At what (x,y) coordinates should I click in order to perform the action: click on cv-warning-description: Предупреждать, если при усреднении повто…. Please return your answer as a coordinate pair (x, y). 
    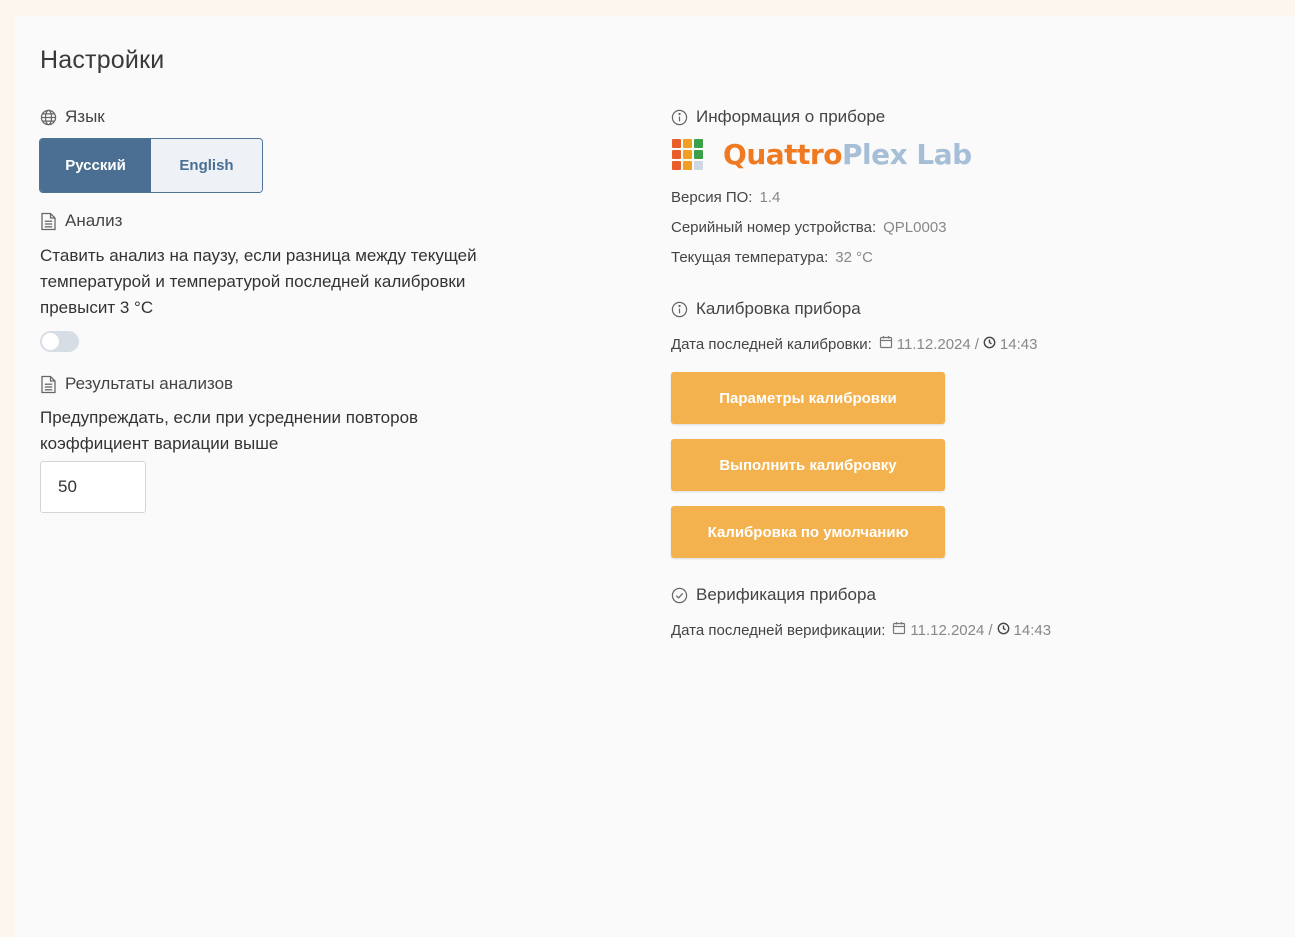
    Looking at the image, I should click on (229, 430).